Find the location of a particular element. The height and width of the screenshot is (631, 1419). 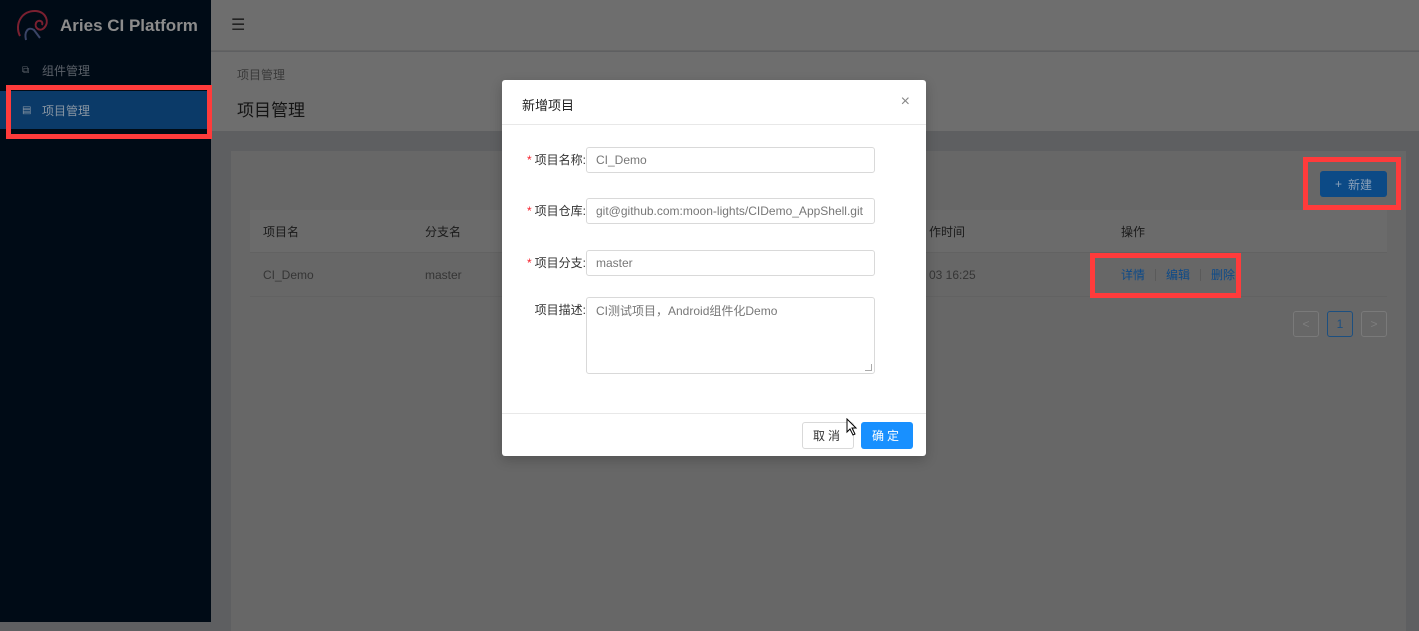

cell-name: CI_Demo is located at coordinates (288, 274).